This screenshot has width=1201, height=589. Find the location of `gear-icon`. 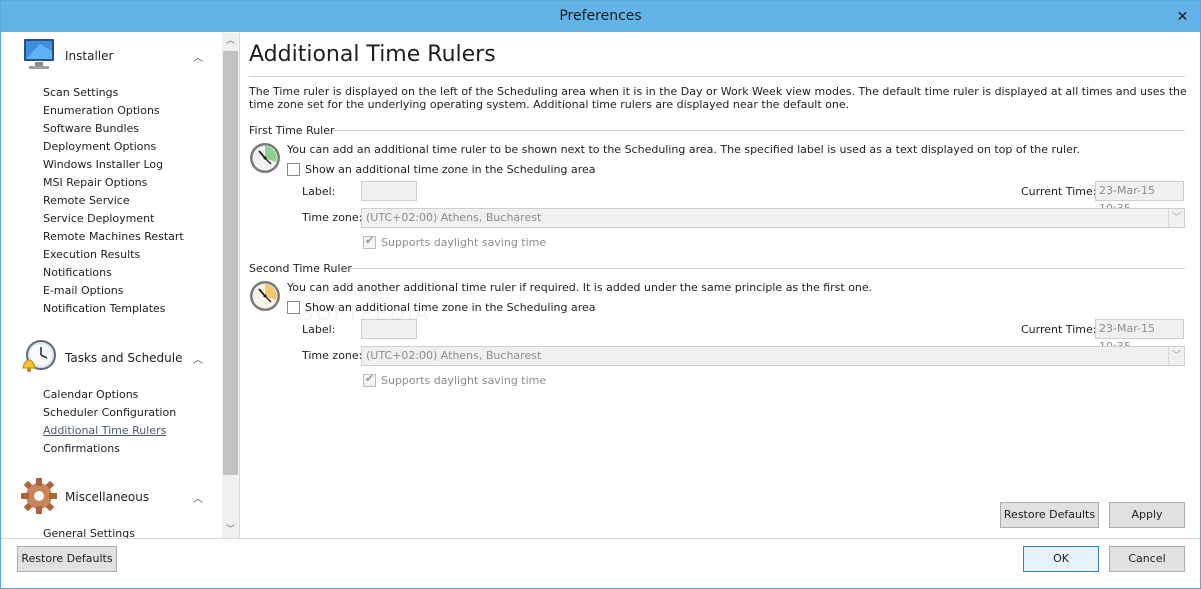

gear-icon is located at coordinates (39, 496).